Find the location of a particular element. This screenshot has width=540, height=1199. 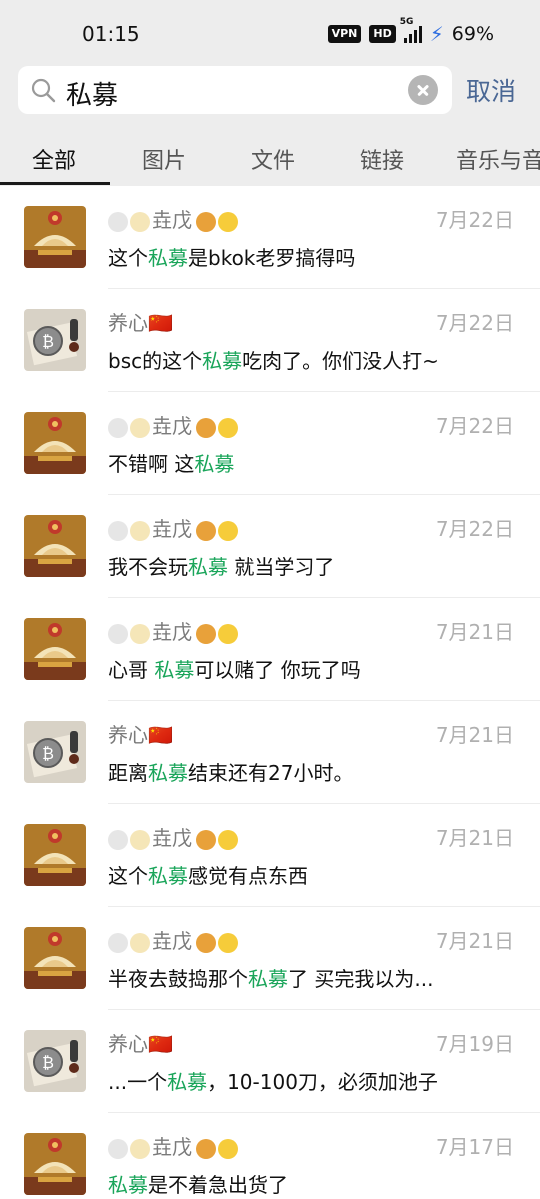

search-result-row: ₿ 养心🇨🇳 7月21日距离私募结束还有27小时。 is located at coordinates (270, 752).